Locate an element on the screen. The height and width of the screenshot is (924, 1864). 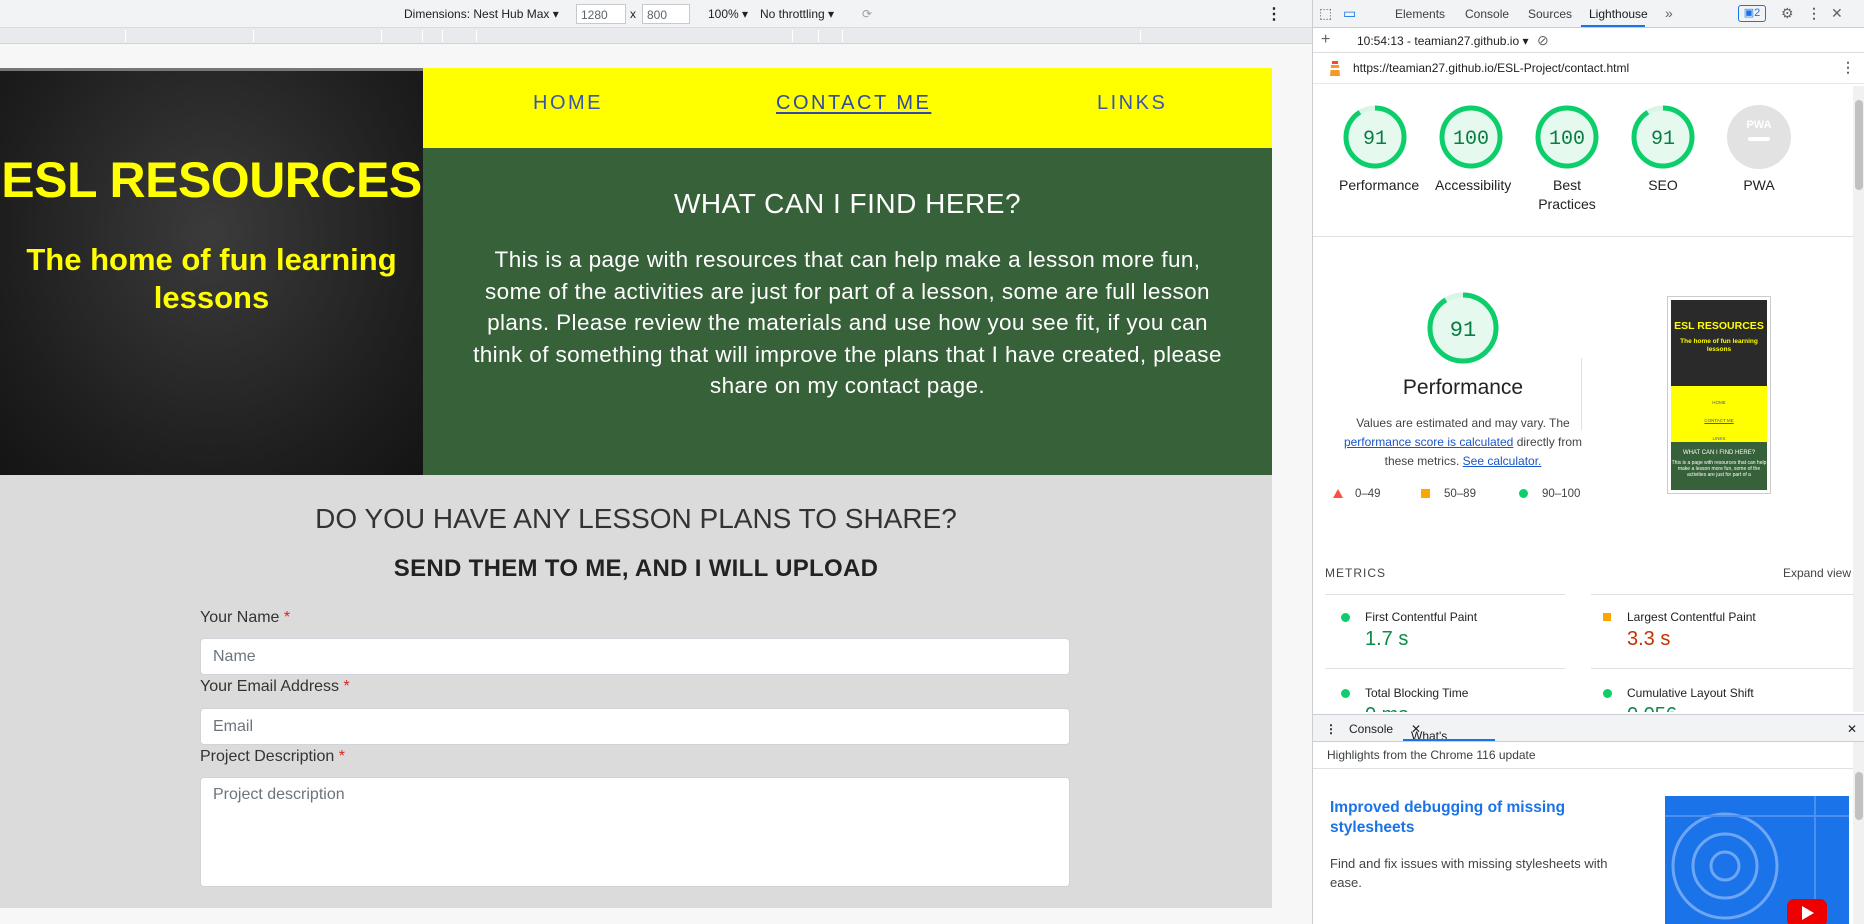
info-title: WHAT CAN I FIND HERE? is located at coordinates (847, 203).